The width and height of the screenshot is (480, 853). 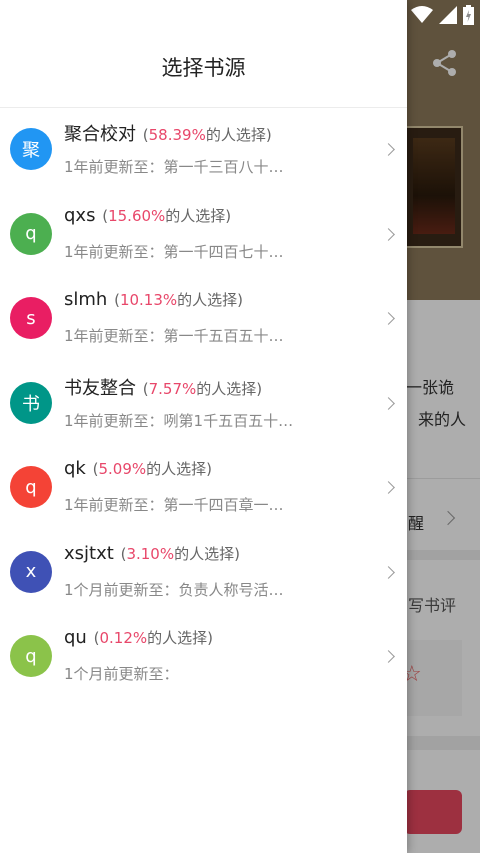 I want to click on source-title-line: 聚合校对 (58.39%的人选择), so click(x=168, y=133).